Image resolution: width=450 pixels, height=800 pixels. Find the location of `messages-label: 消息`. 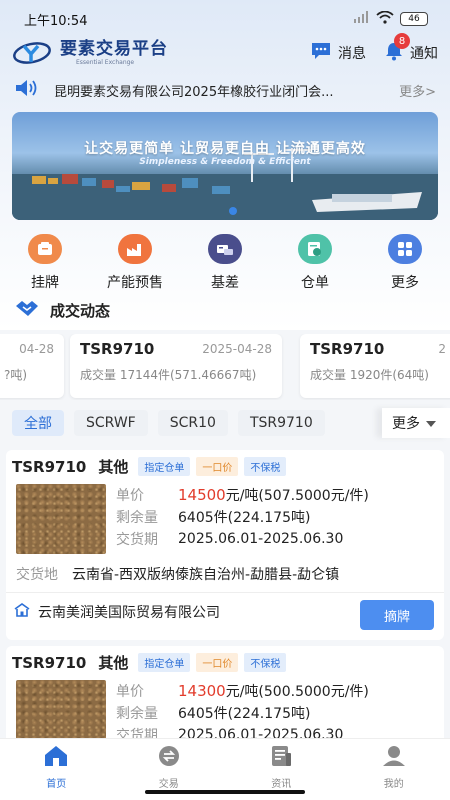

messages-label: 消息 is located at coordinates (352, 54).